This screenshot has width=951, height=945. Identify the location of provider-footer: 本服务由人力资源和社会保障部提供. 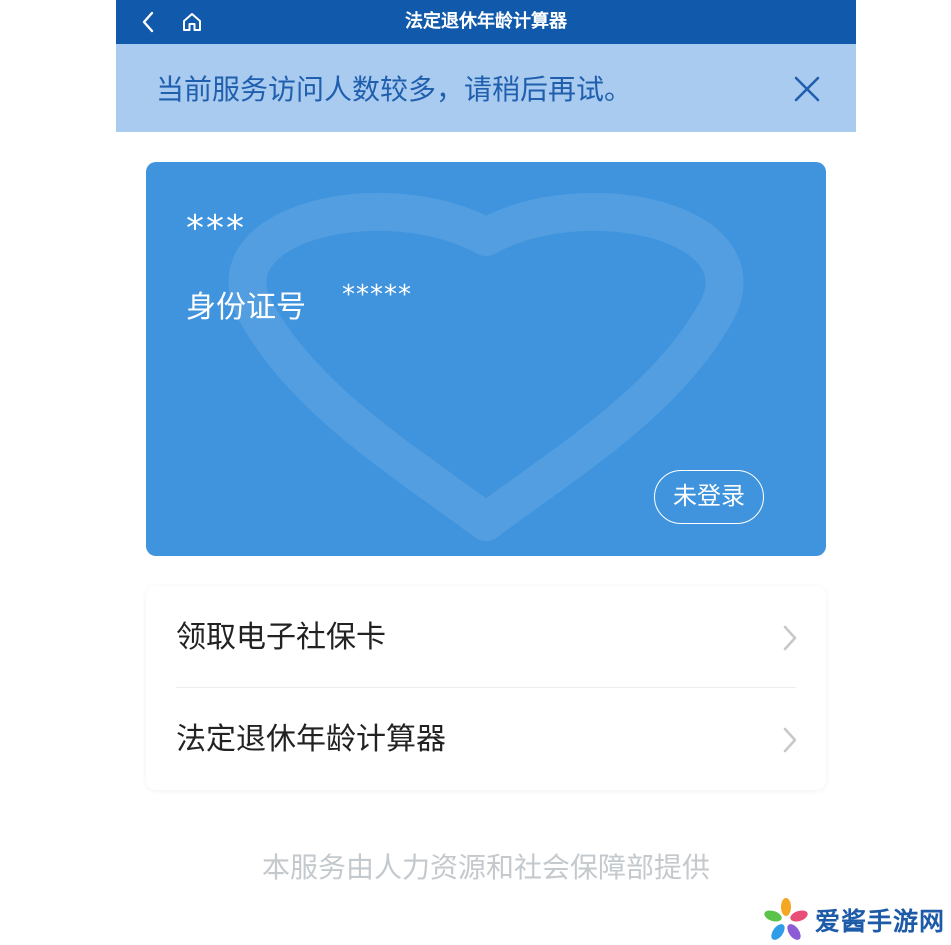
(485, 867).